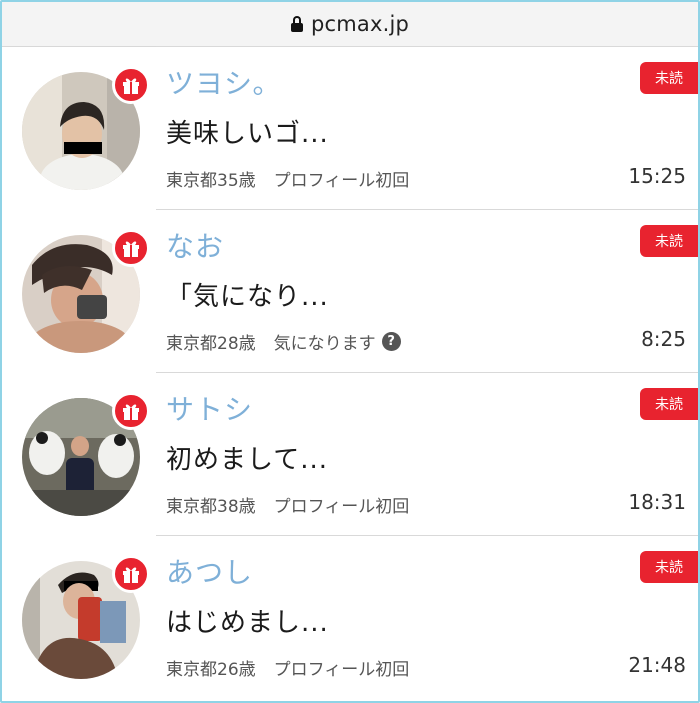 The height and width of the screenshot is (703, 700). Describe the element at coordinates (324, 344) in the screenshot. I see `note-label: 気になります` at that location.